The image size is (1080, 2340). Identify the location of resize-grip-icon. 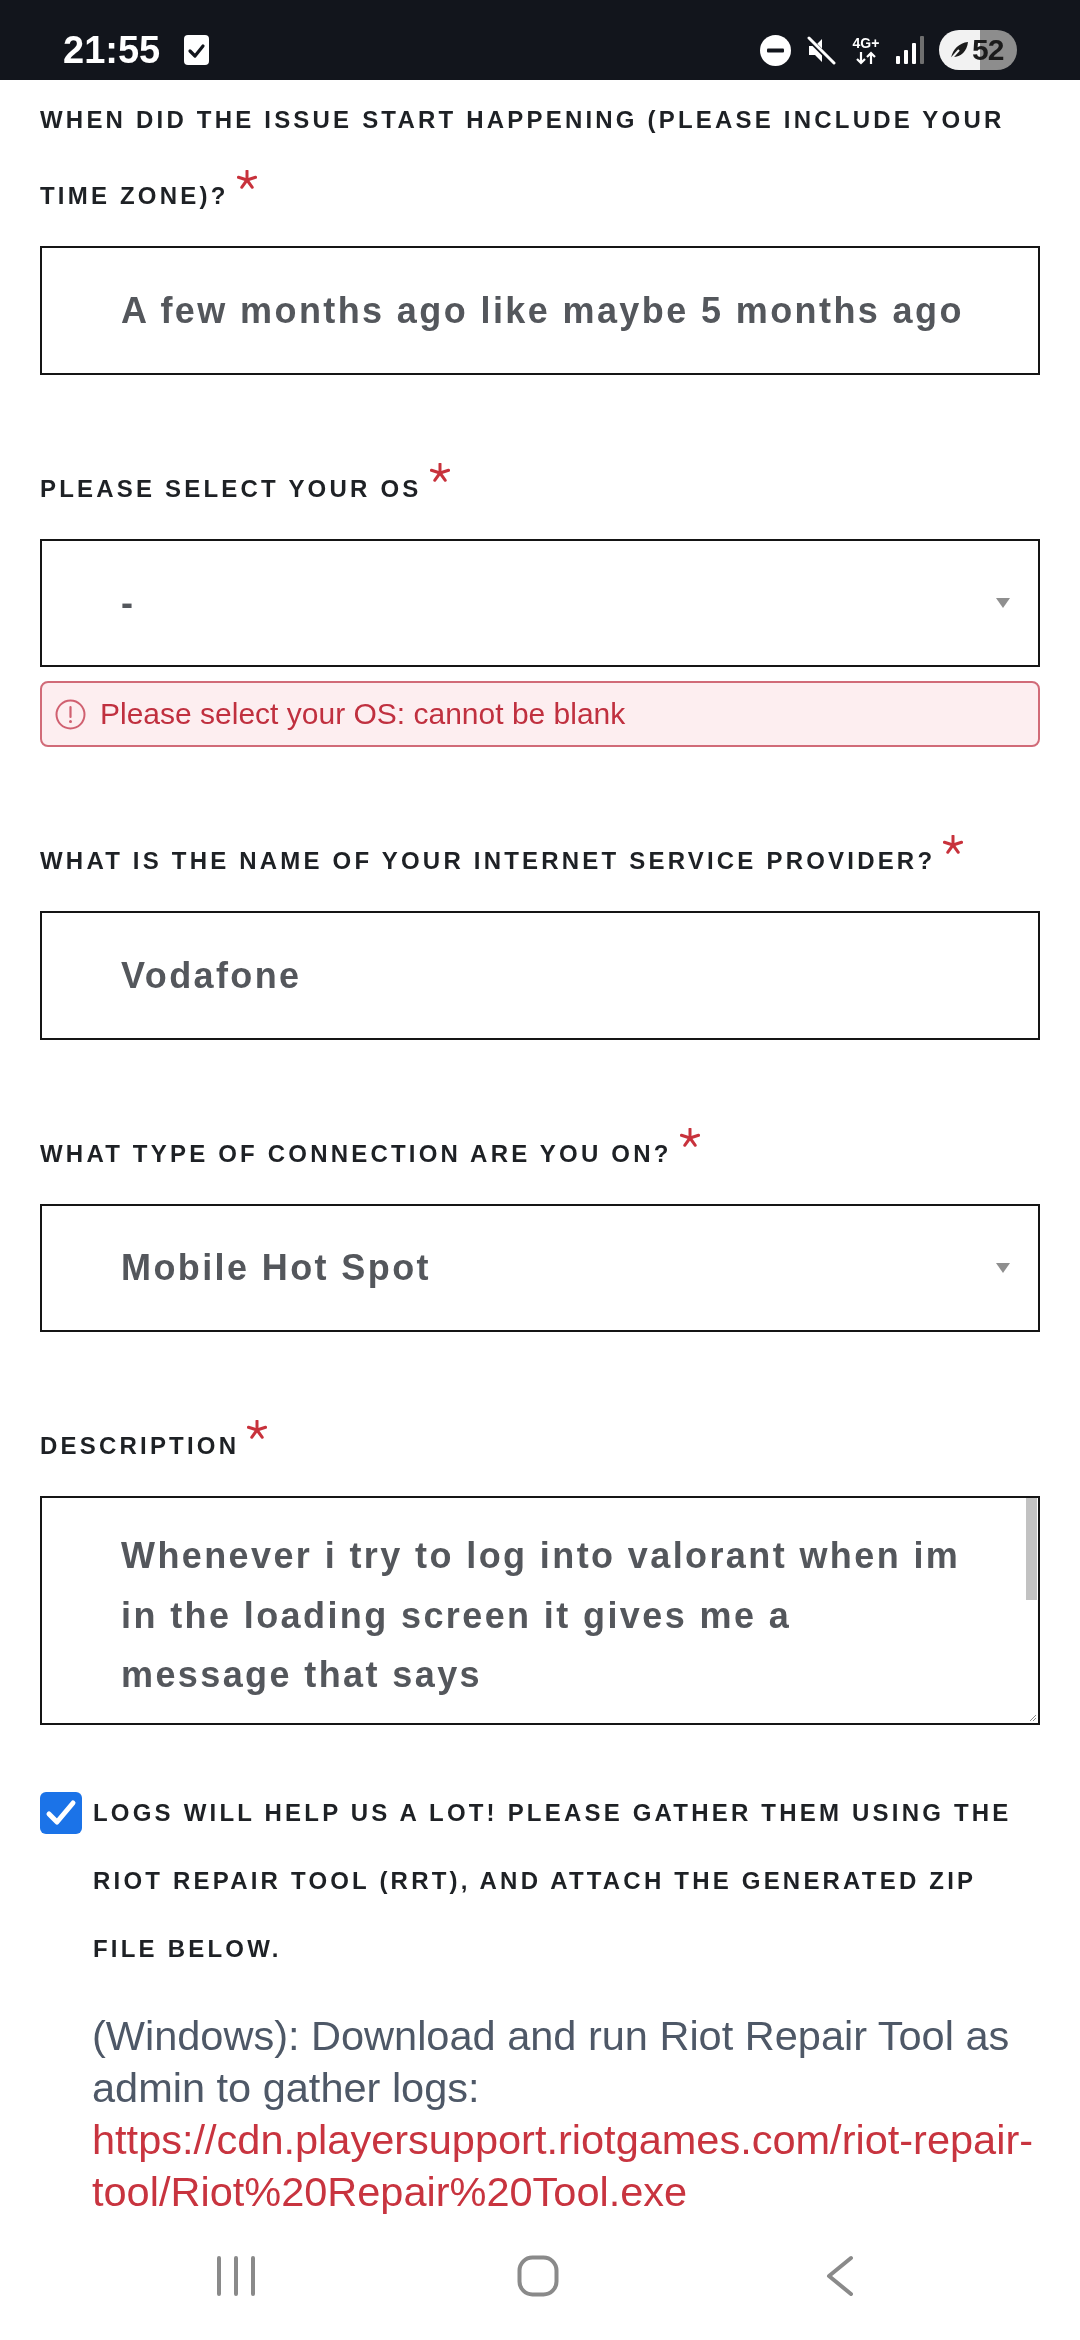
(1033, 1718).